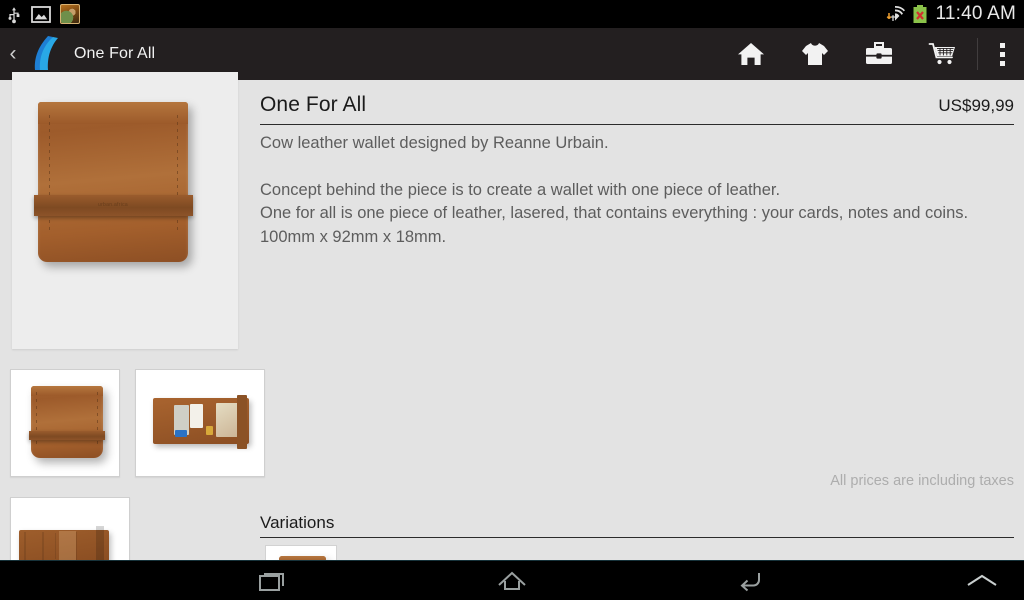 This screenshot has height=600, width=1024. I want to click on action-bar-title: One For All, so click(115, 53).